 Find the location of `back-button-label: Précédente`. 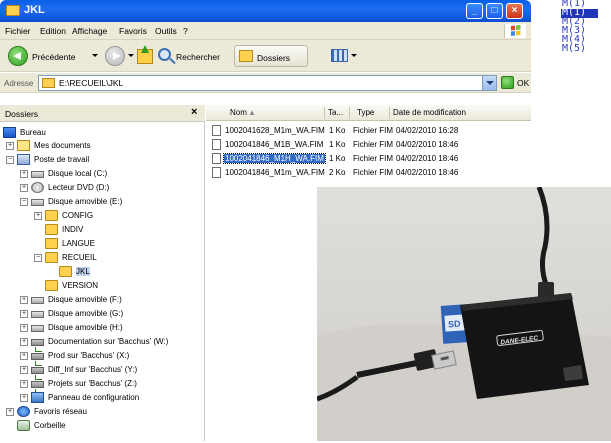

back-button-label: Précédente is located at coordinates (53, 57).